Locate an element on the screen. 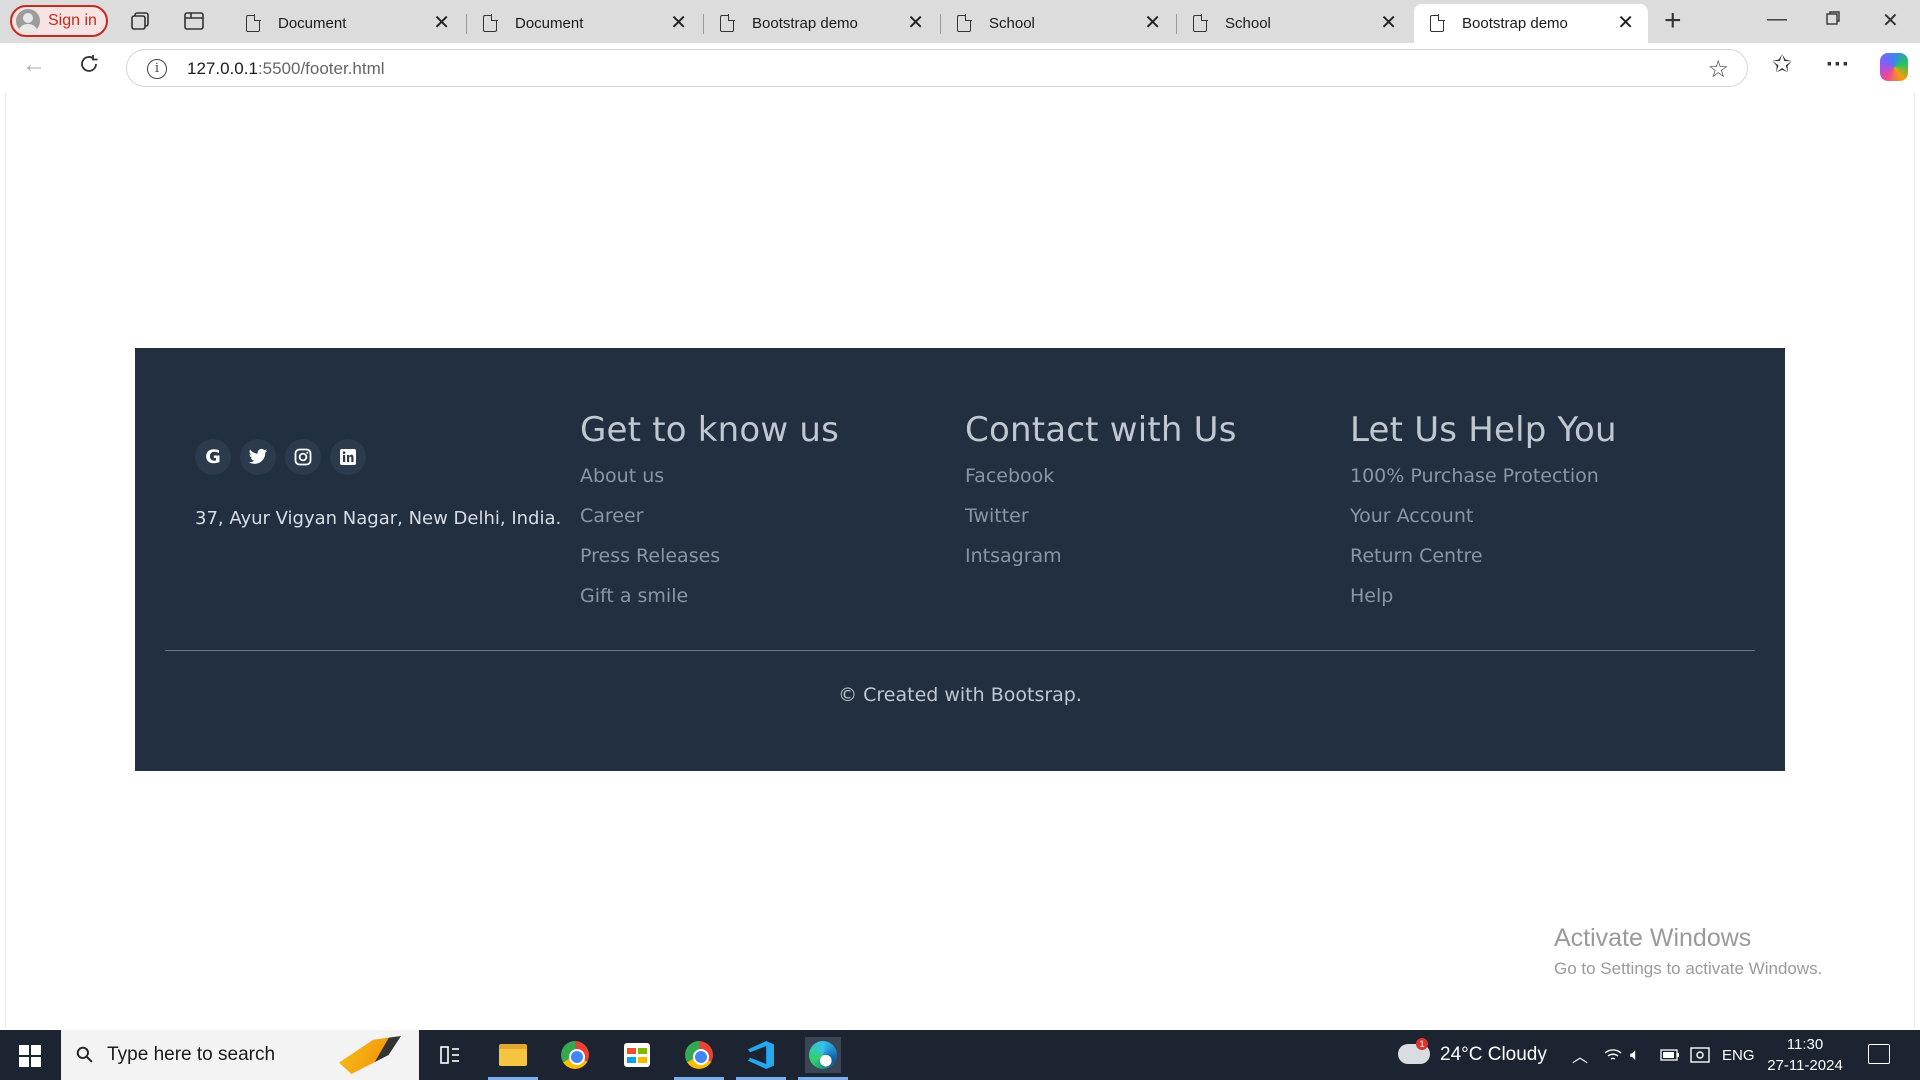  footer-copyright: © Created with Bootsrap. is located at coordinates (960, 695).